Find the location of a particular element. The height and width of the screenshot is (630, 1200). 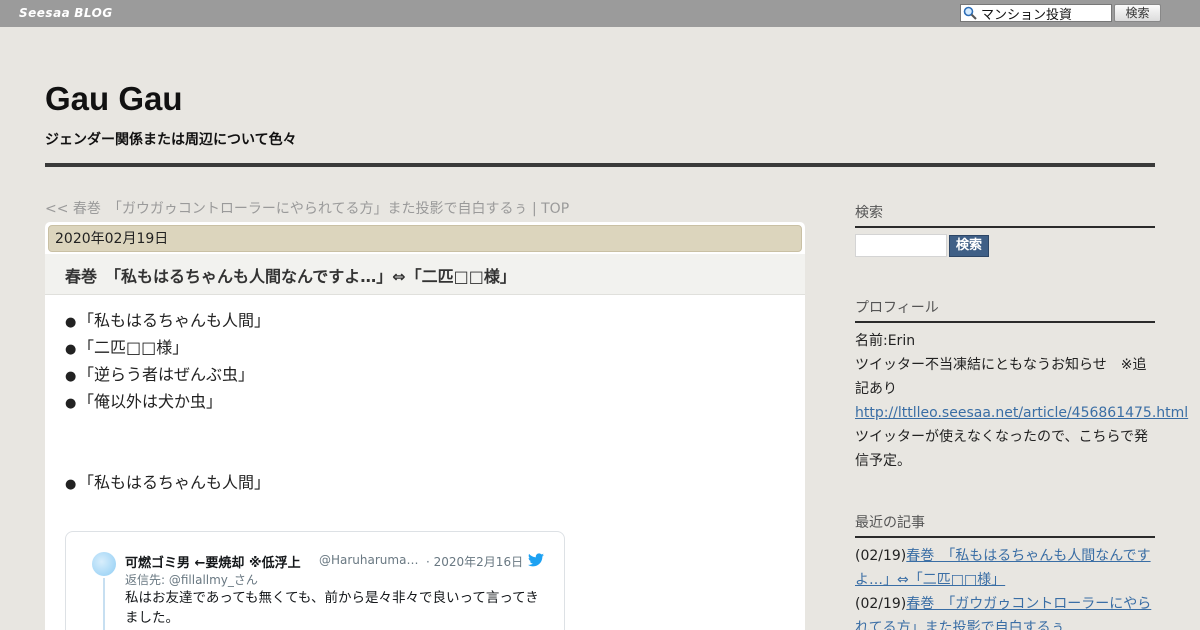

article-date: 2020年02月19日 is located at coordinates (425, 238).